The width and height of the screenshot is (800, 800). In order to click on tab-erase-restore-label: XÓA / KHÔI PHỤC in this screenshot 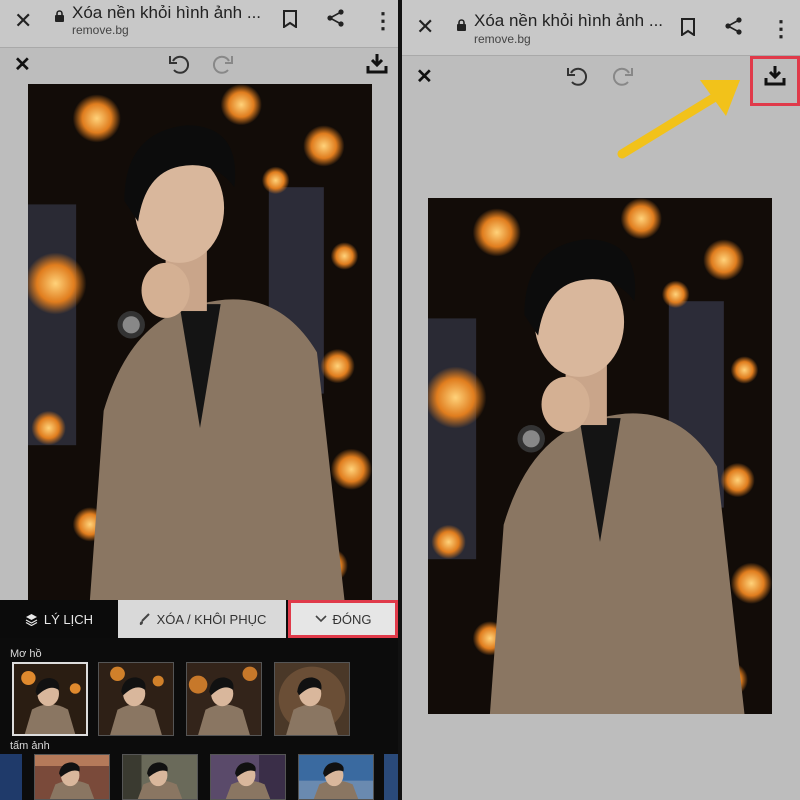, I will do `click(211, 619)`.